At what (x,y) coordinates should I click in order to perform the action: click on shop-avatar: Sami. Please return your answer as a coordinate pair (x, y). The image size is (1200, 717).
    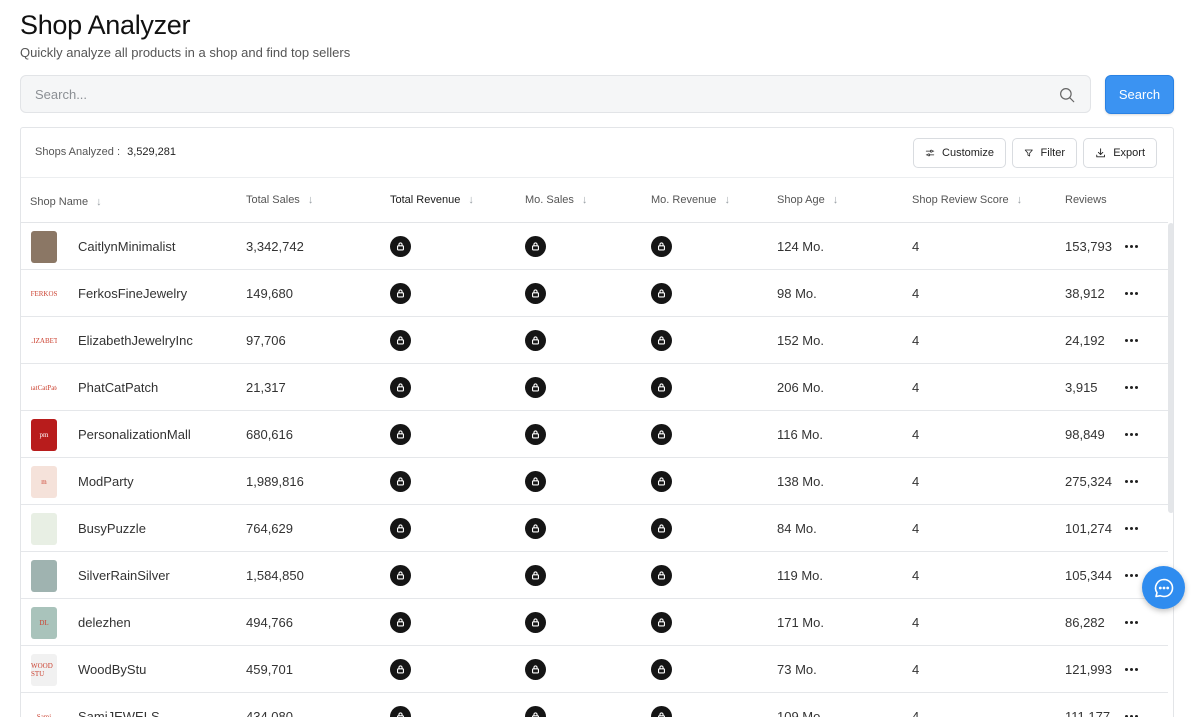
    Looking at the image, I should click on (44, 709).